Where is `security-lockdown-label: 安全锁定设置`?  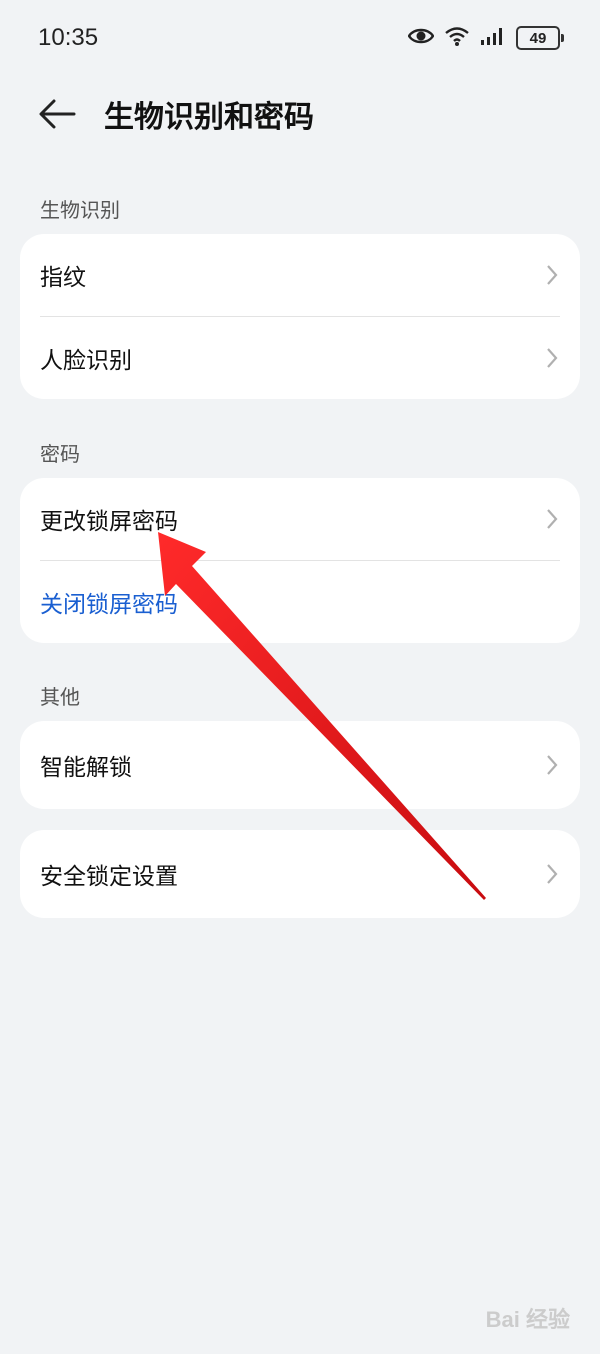 security-lockdown-label: 安全锁定设置 is located at coordinates (109, 877).